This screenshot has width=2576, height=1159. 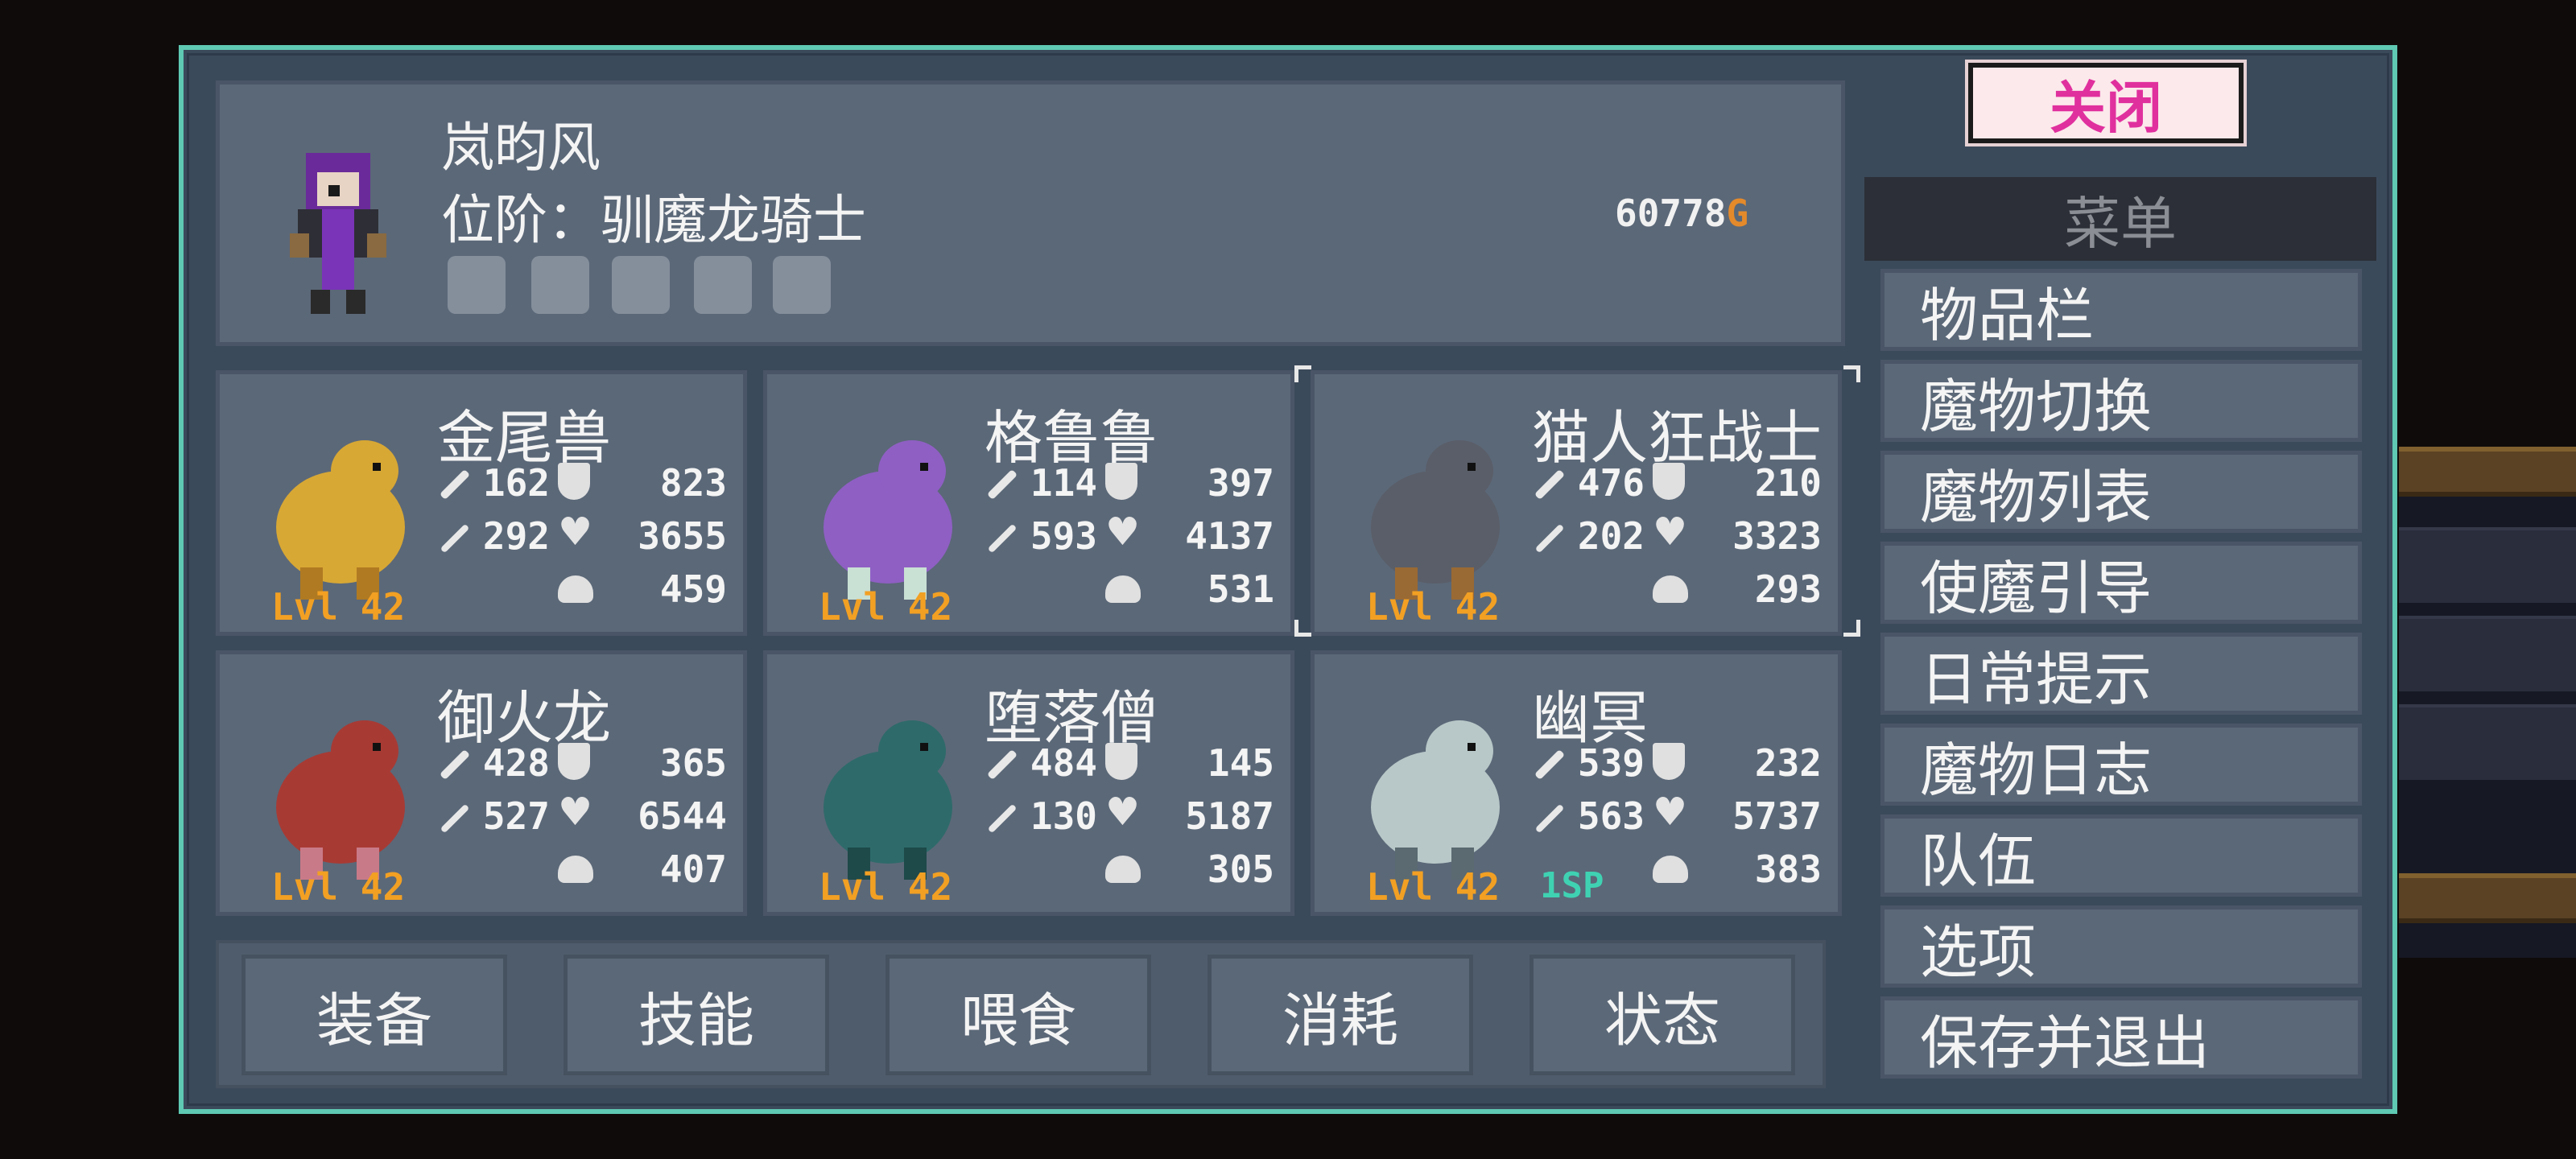 What do you see at coordinates (2121, 583) in the screenshot?
I see `menu-item-familiar-guide: 使魔引导` at bounding box center [2121, 583].